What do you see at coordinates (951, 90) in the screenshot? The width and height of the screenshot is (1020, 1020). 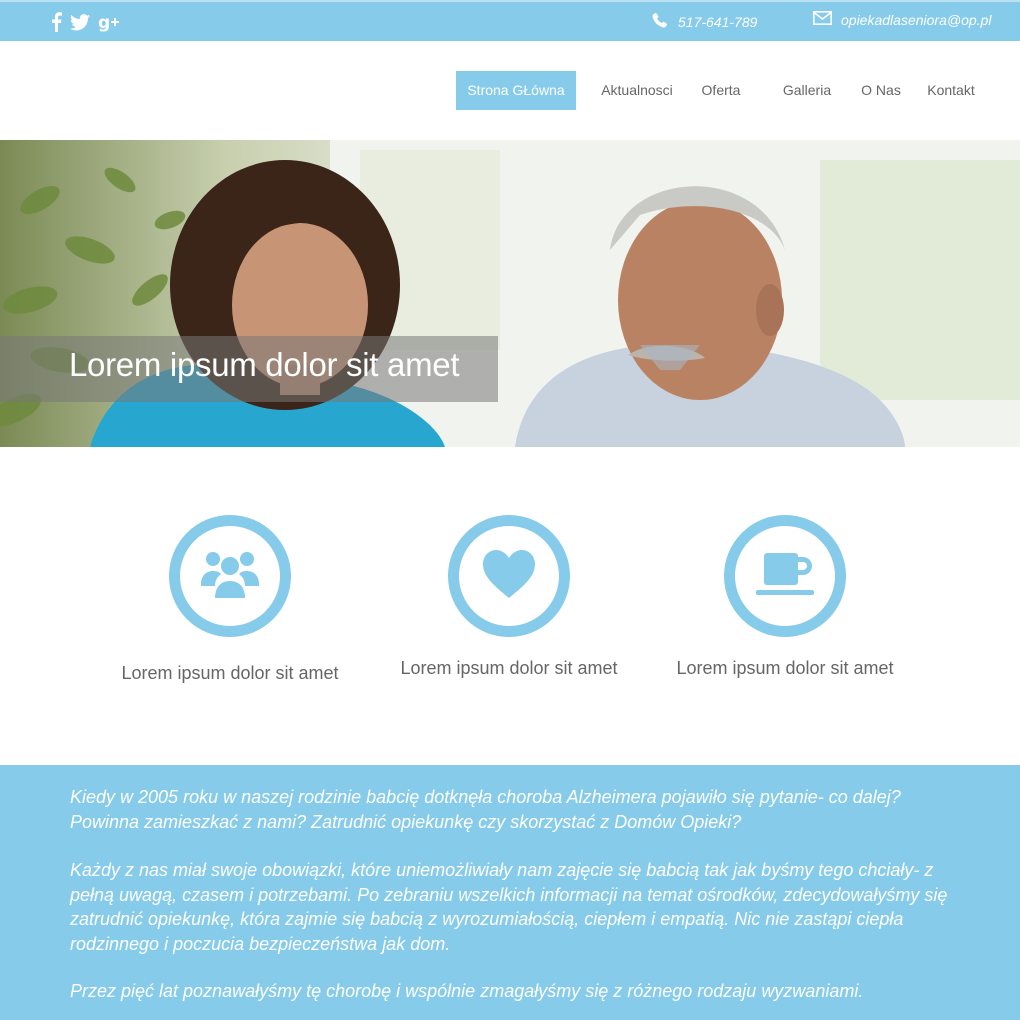 I see `nav-item-contact: Kontakt` at bounding box center [951, 90].